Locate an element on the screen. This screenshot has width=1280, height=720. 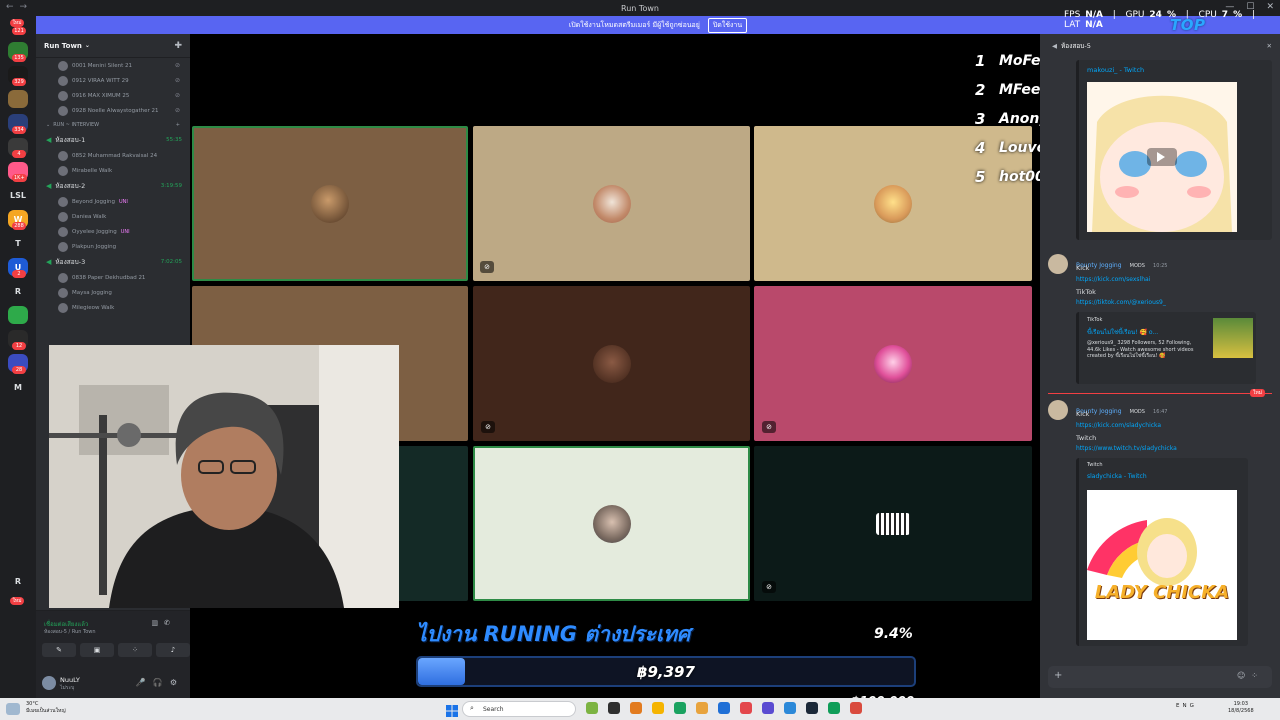
message-link: https://kick.com/sladychicka is located at coordinates (1118, 425).